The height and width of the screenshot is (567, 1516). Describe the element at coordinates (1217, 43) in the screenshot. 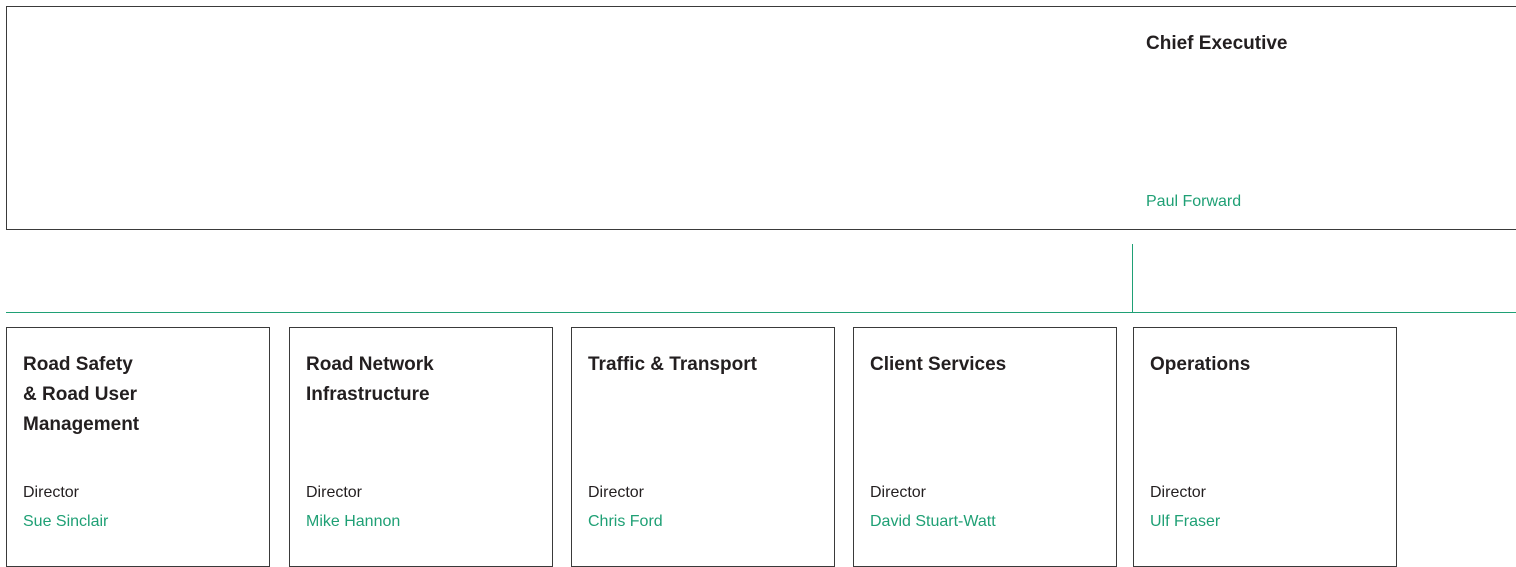

I see `chief-executive-title: Chief Executive` at that location.